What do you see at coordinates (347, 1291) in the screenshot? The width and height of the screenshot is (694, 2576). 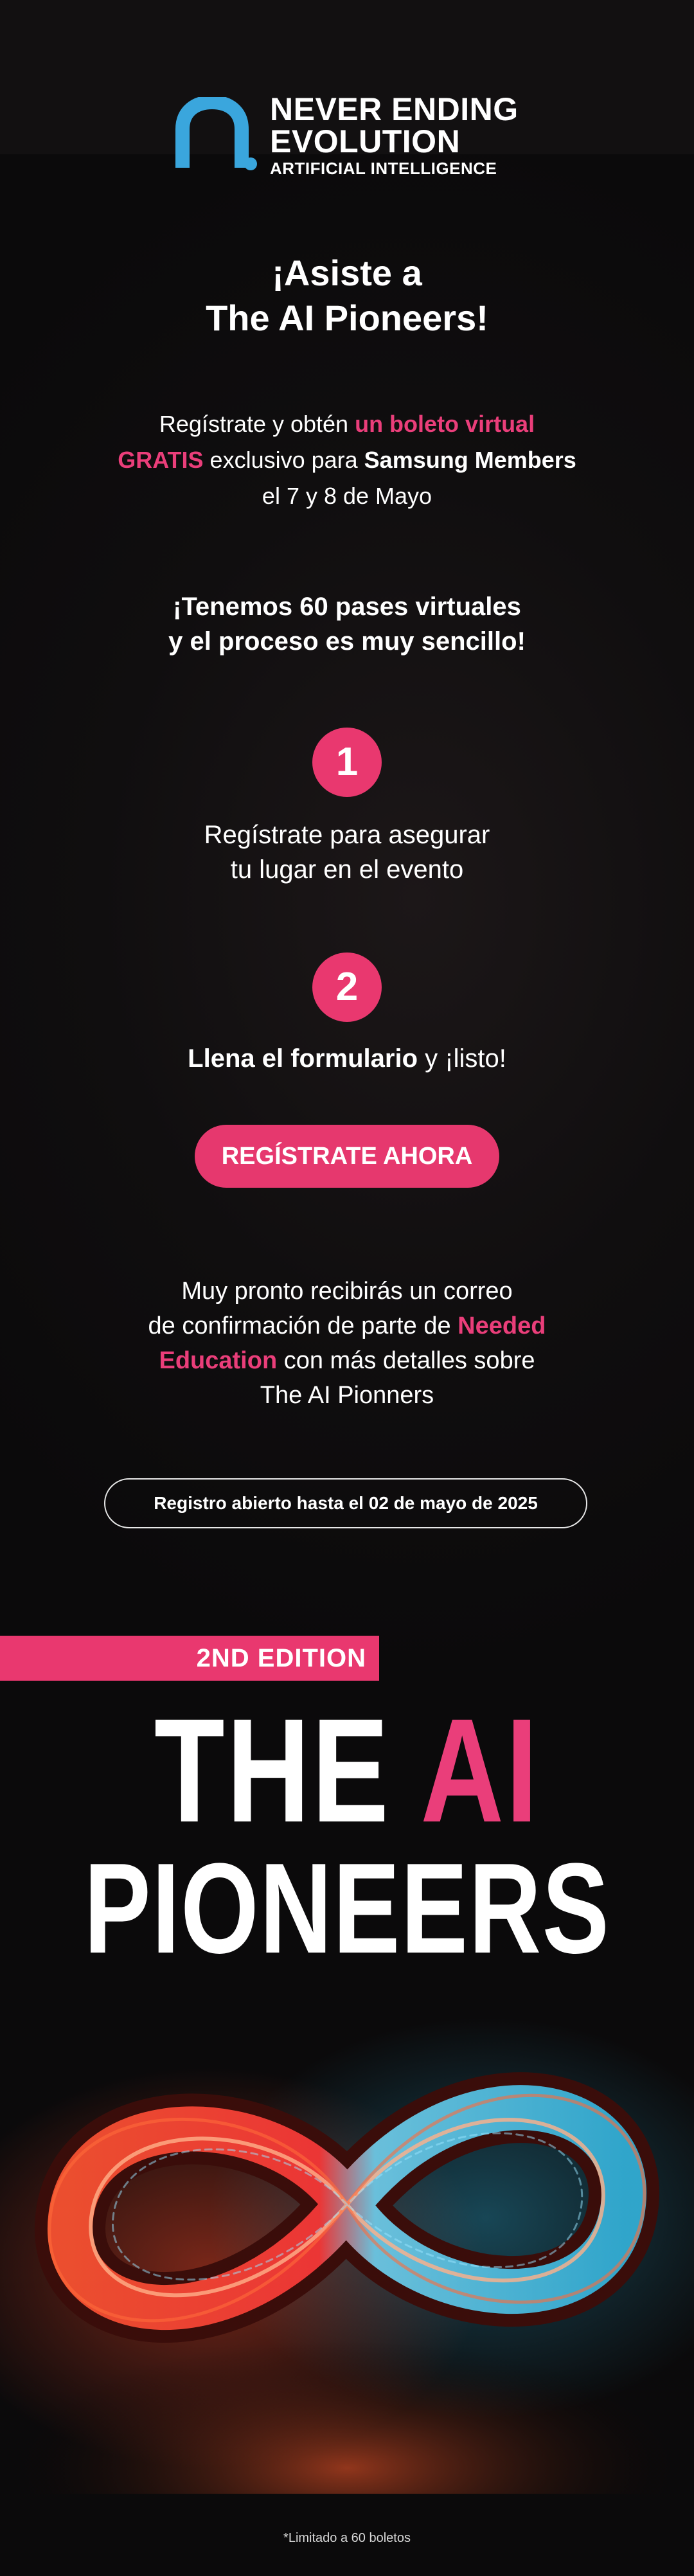 I see `confirmation-line-1: Muy pronto recibirás un correo` at bounding box center [347, 1291].